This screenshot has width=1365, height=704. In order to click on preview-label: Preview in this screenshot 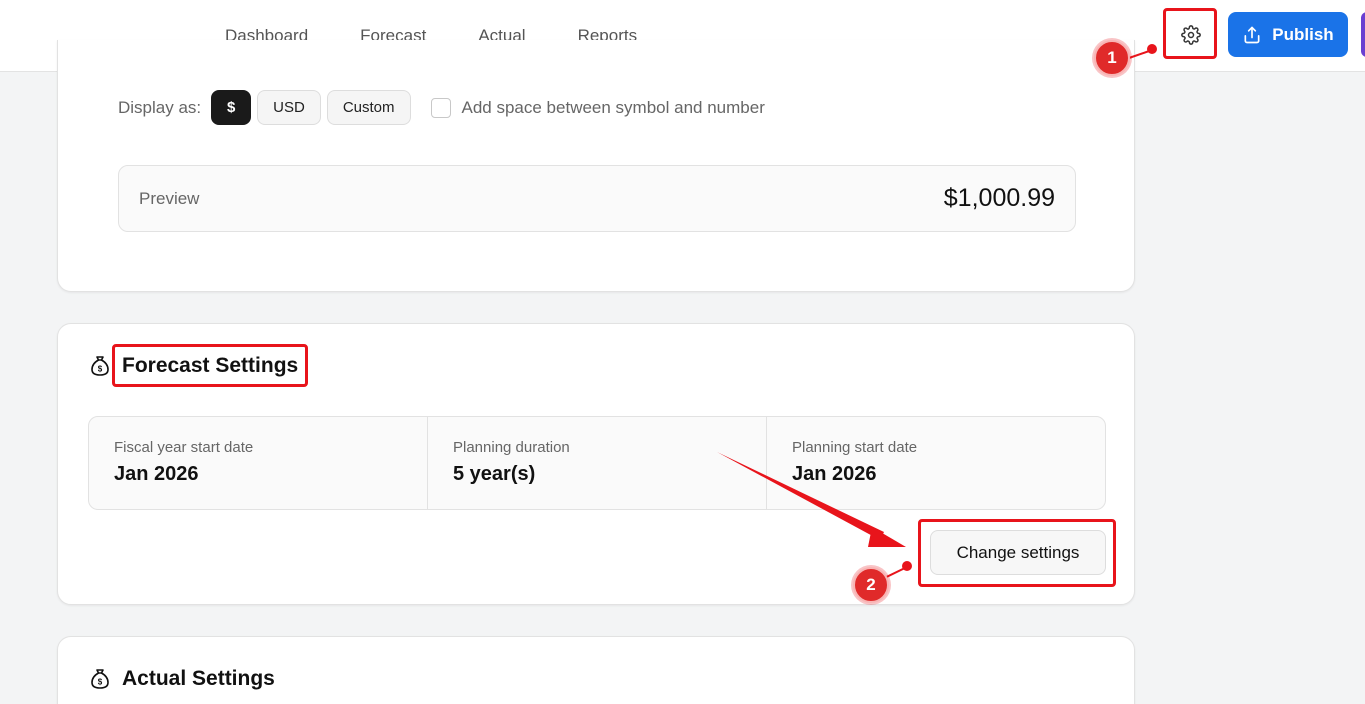, I will do `click(169, 198)`.